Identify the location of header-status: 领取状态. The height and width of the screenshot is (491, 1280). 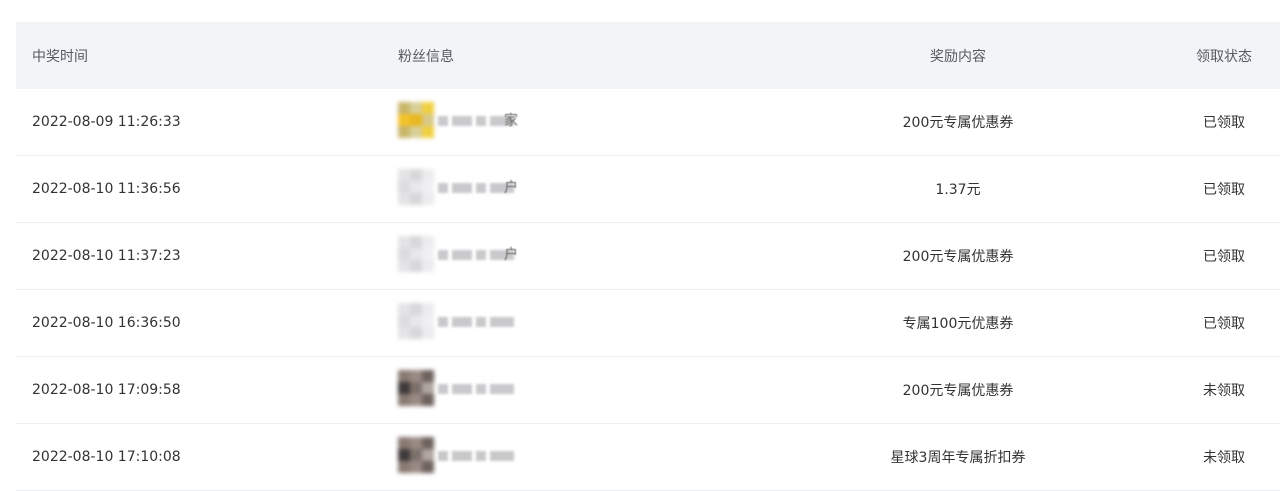
(1224, 56).